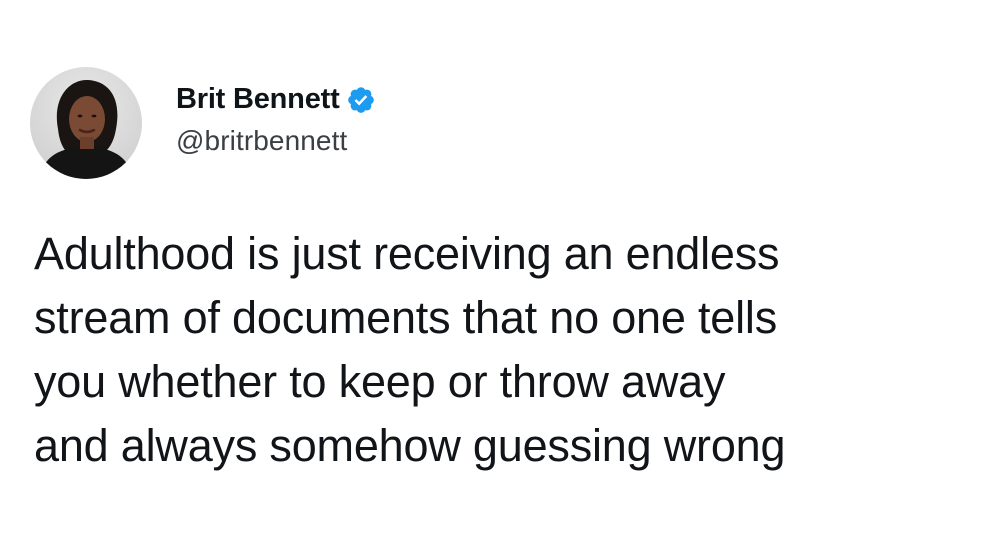 The width and height of the screenshot is (1000, 554). What do you see at coordinates (407, 253) in the screenshot?
I see `tweet-text-line: Adulthood is just receiving an endless` at bounding box center [407, 253].